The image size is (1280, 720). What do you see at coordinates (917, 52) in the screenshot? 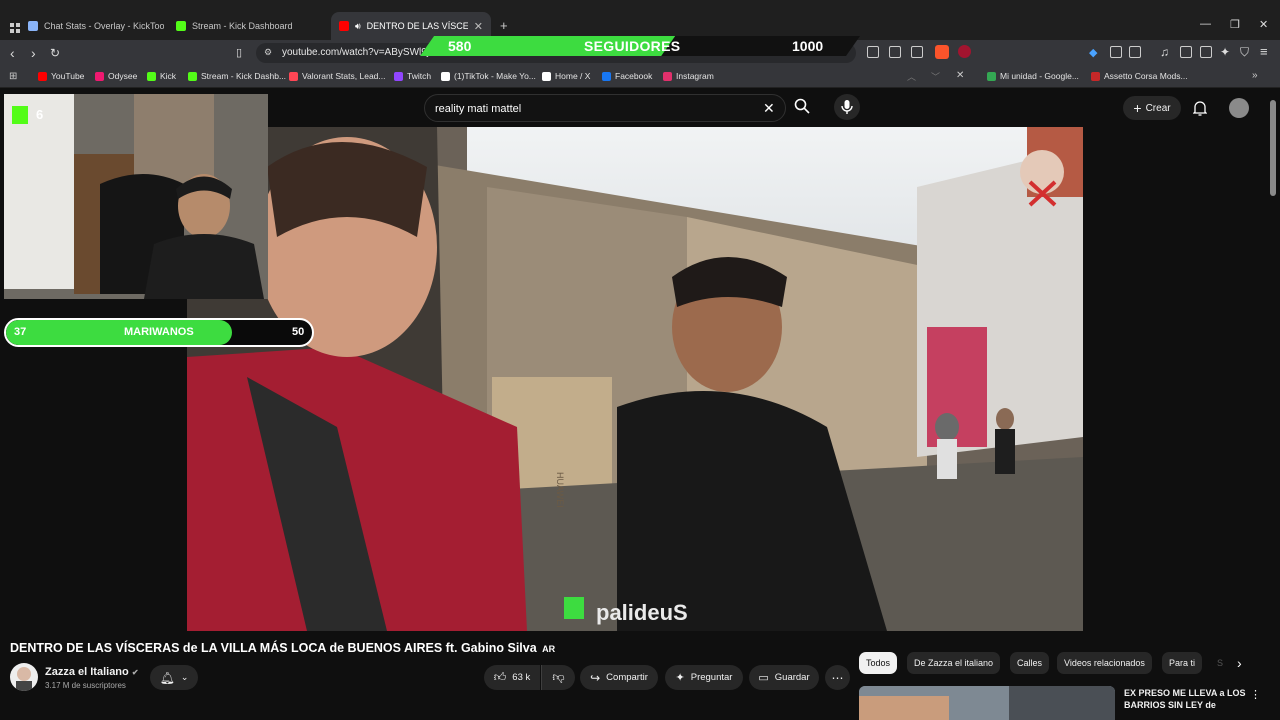
I see `share-icon` at bounding box center [917, 52].